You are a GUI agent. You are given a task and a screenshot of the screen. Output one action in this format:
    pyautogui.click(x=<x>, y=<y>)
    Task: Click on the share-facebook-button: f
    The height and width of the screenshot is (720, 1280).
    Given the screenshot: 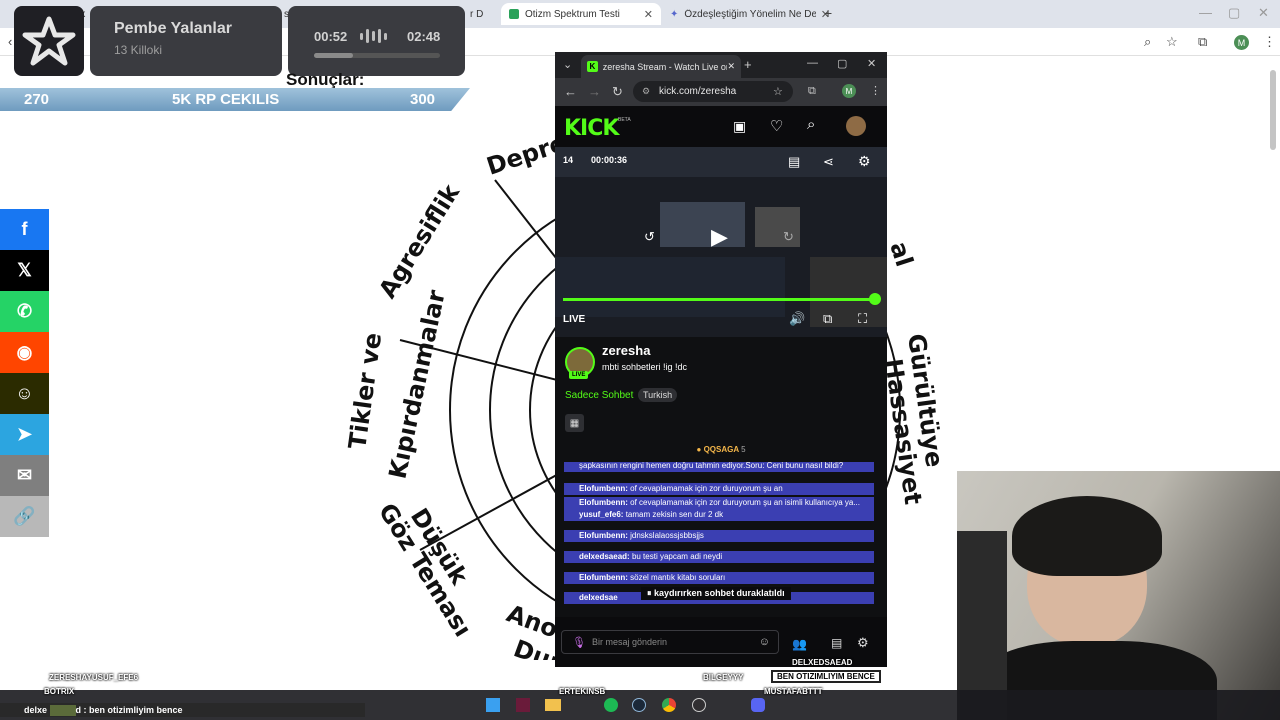 What is the action you would take?
    pyautogui.click(x=24, y=229)
    